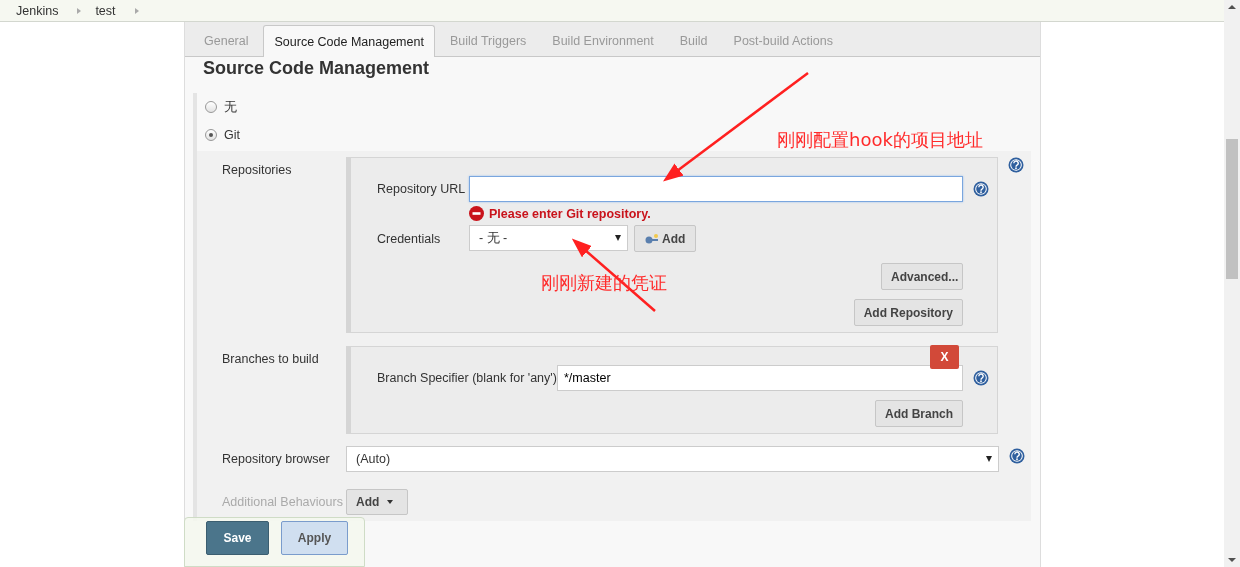 Image resolution: width=1240 pixels, height=567 pixels. What do you see at coordinates (476, 213) in the screenshot?
I see `error-icon` at bounding box center [476, 213].